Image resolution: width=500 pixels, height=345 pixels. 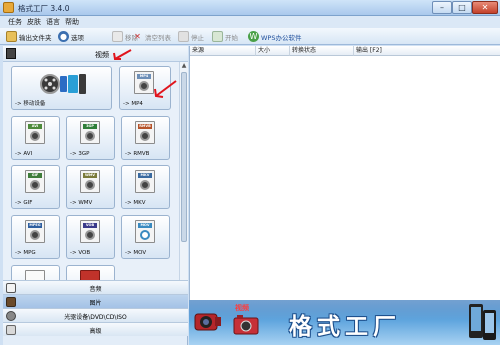 I want to click on tile-mpg: MPEG -> MPG, so click(x=35, y=237).